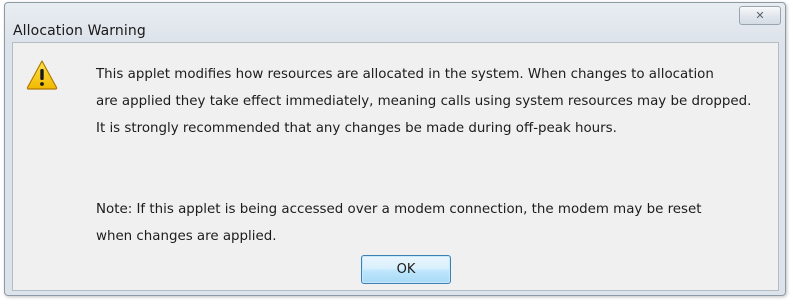  What do you see at coordinates (79, 31) in the screenshot?
I see `dialog-title: Allocation Warning` at bounding box center [79, 31].